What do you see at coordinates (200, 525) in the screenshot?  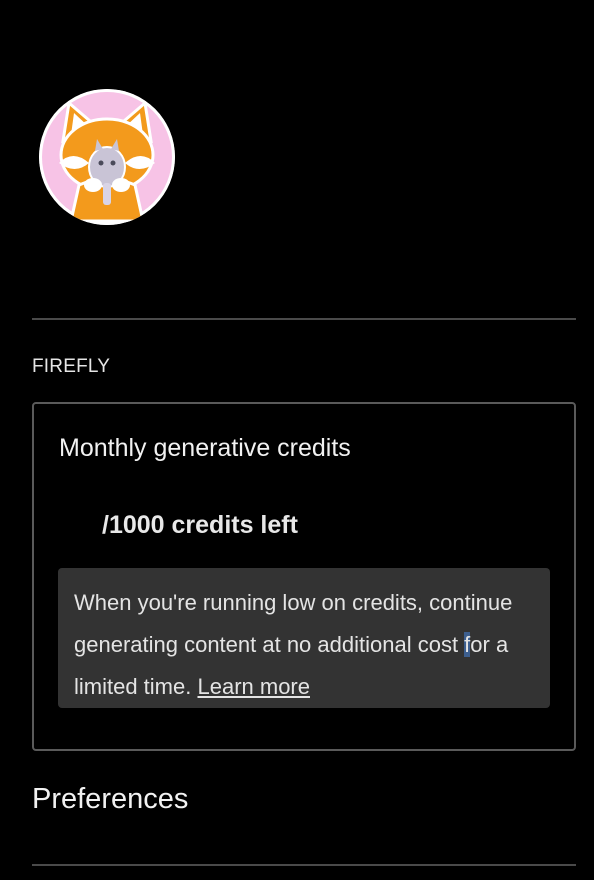 I see `credits-remaining: /1000 credits left` at bounding box center [200, 525].